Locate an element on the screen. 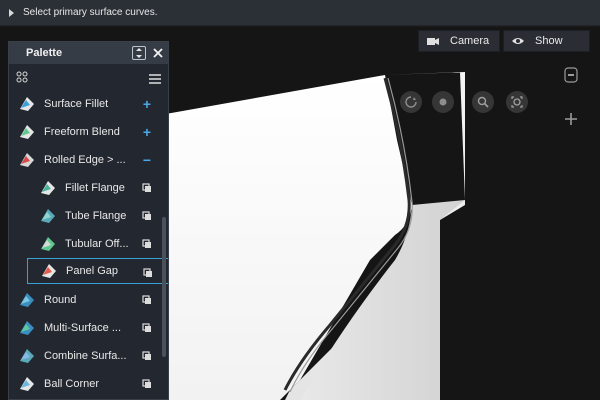  palette-item-ball-corner: Ball Corner is located at coordinates (84, 384).